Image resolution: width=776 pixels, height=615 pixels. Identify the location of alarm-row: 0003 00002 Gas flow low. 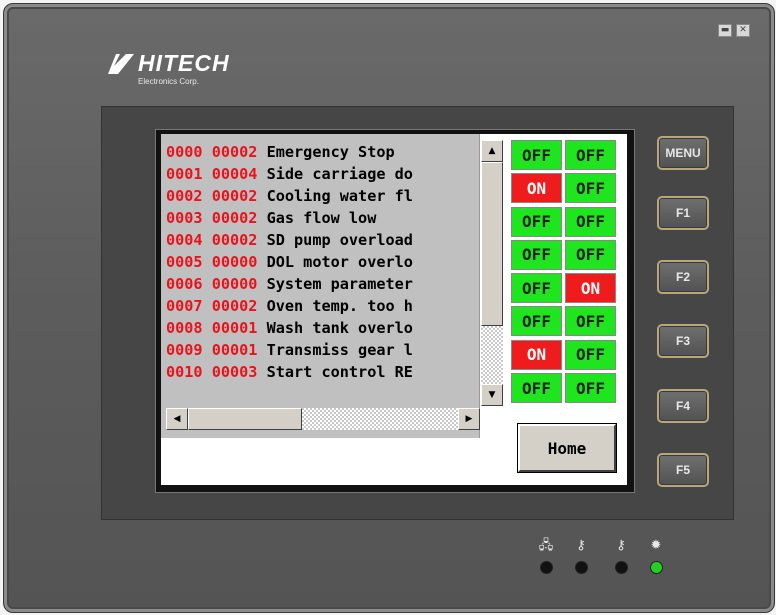
(324, 218).